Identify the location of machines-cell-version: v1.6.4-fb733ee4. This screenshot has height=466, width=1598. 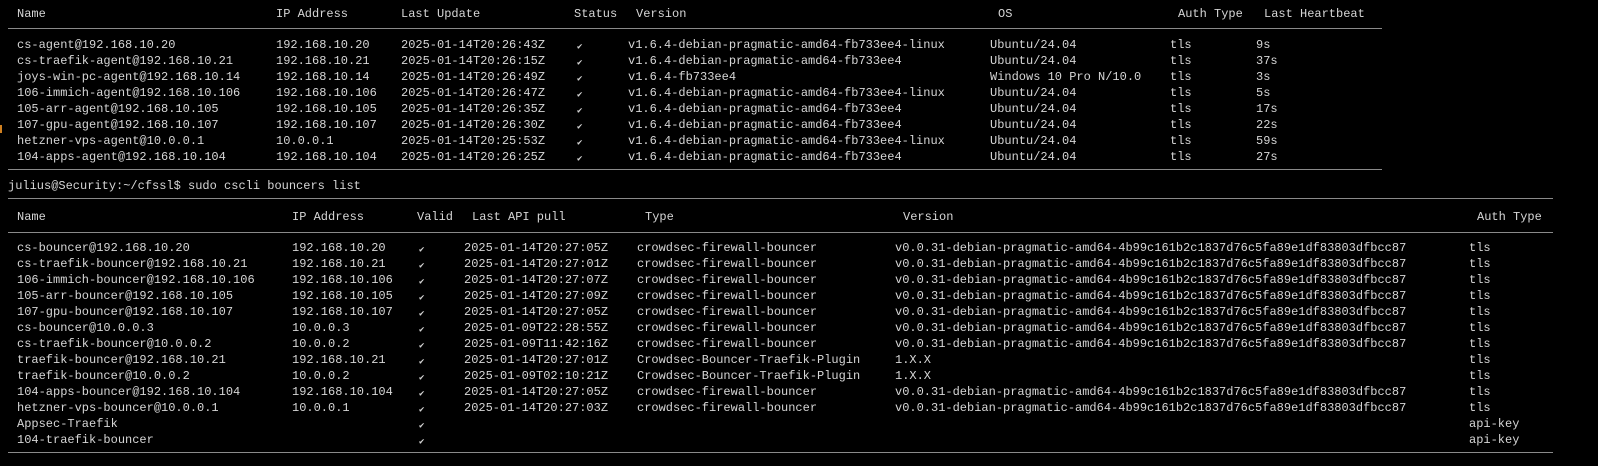
(682, 77).